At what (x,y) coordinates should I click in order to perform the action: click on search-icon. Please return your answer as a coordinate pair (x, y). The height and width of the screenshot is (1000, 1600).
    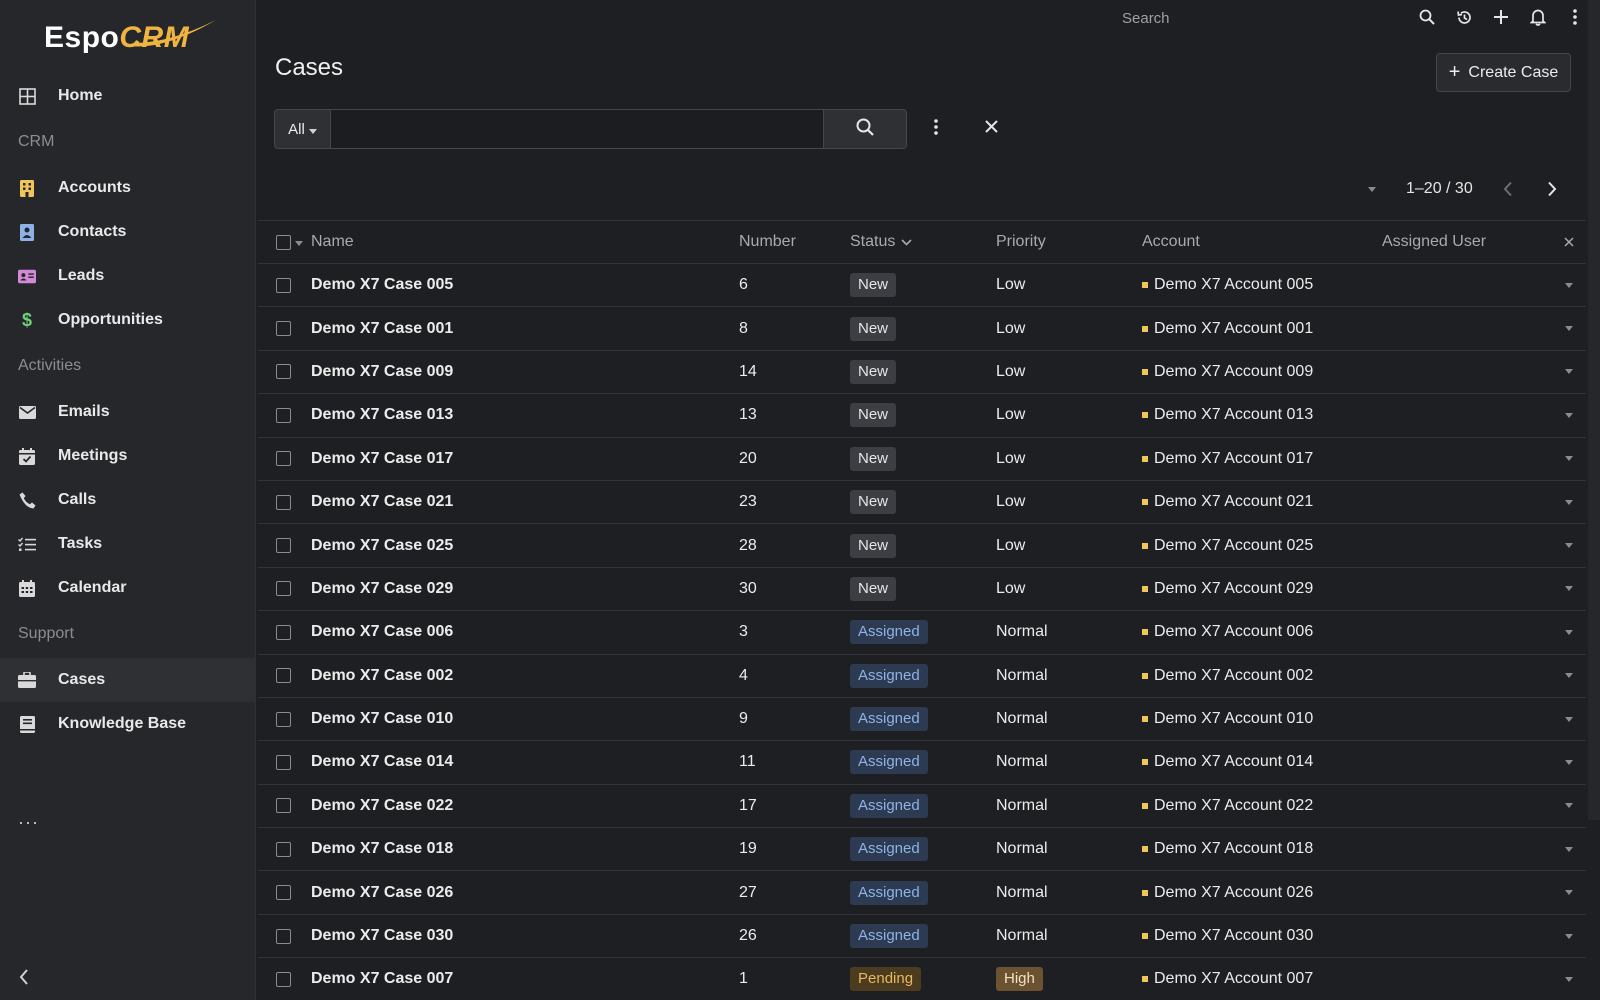
    Looking at the image, I should click on (1427, 17).